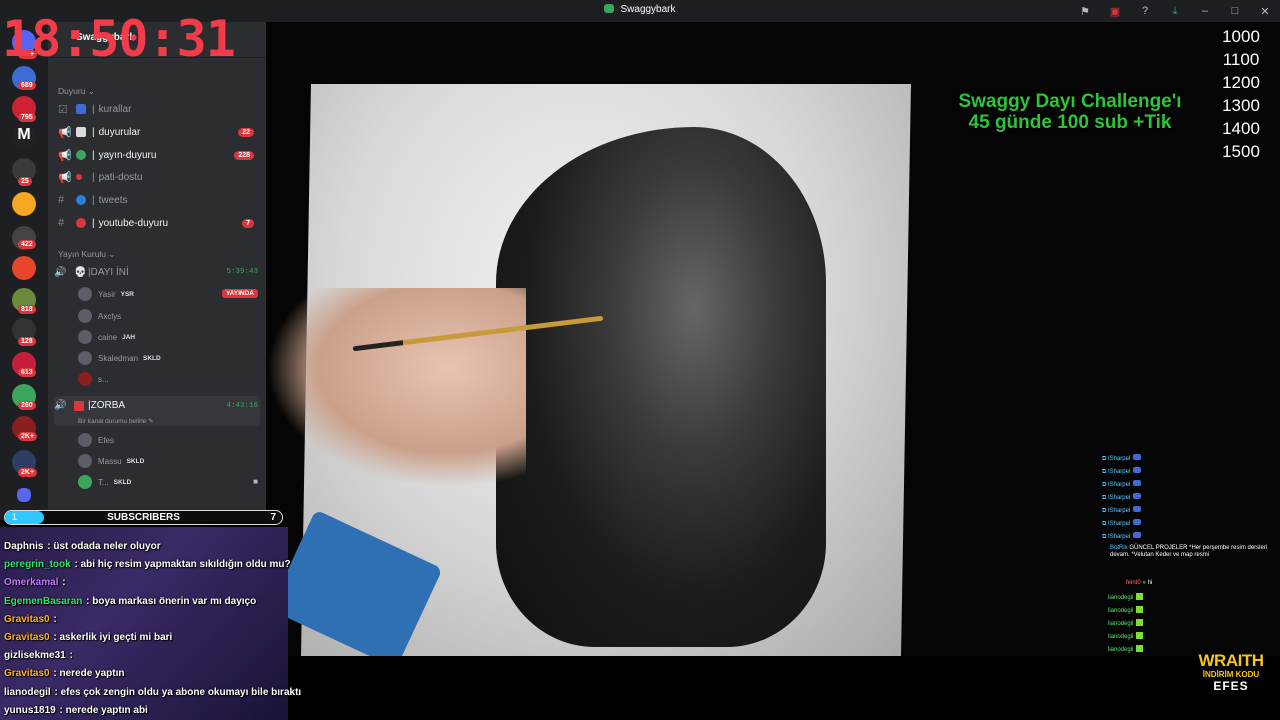 This screenshot has width=1280, height=720. I want to click on screen-icon: ▣, so click(1115, 11).